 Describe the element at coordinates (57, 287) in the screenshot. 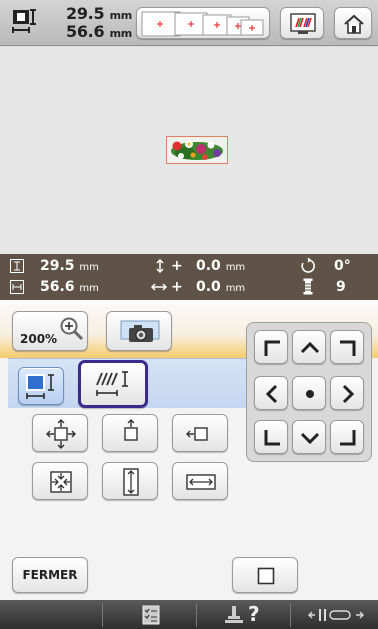

I see `info-width-value: 56.6` at that location.